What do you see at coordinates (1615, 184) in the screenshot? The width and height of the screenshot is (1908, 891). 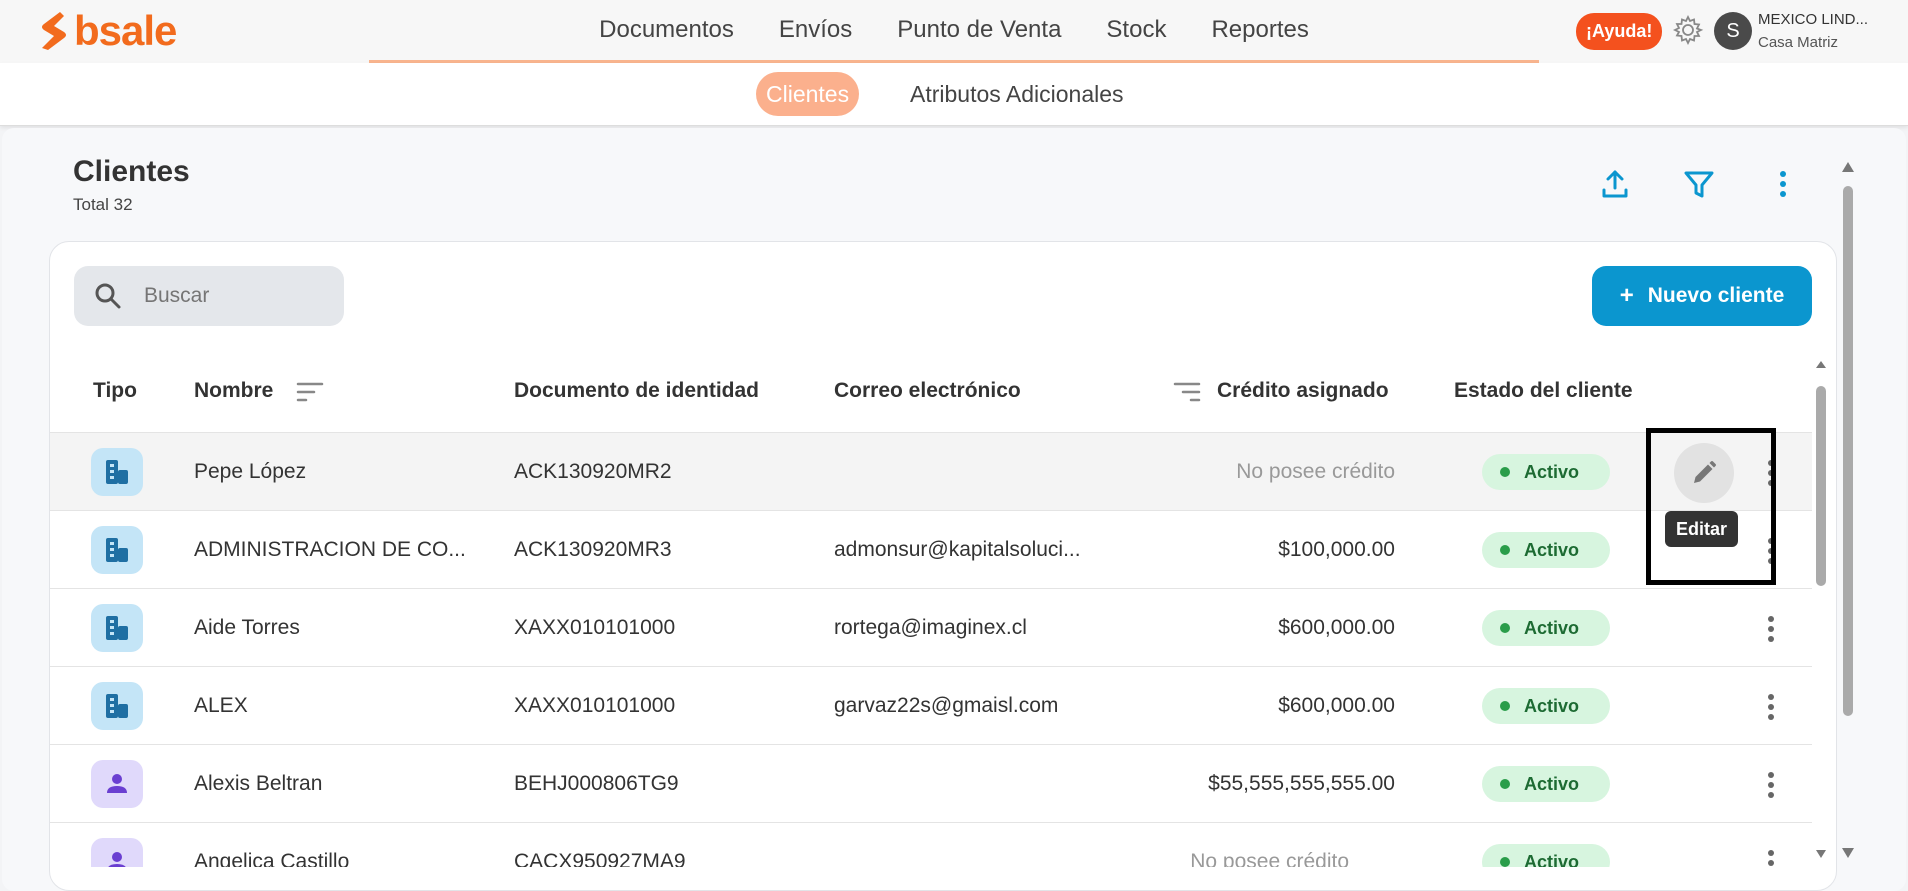 I see `upload-icon` at bounding box center [1615, 184].